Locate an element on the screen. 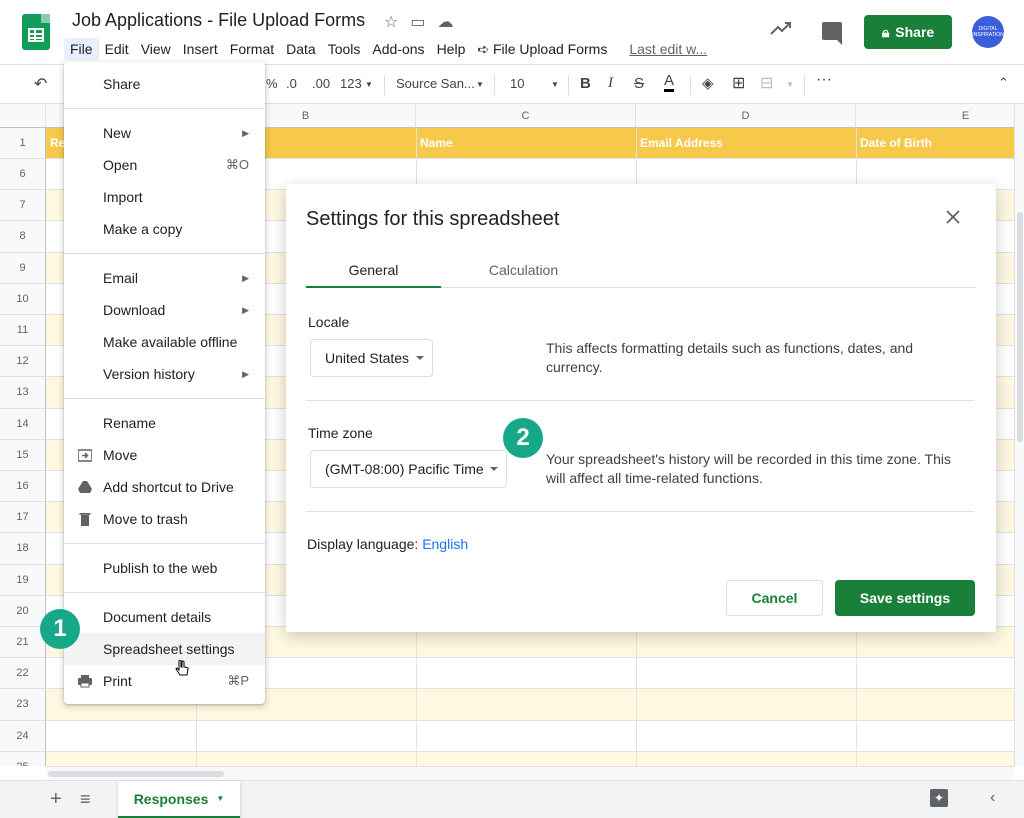 The width and height of the screenshot is (1024, 818). bold-icon: B is located at coordinates (585, 83).